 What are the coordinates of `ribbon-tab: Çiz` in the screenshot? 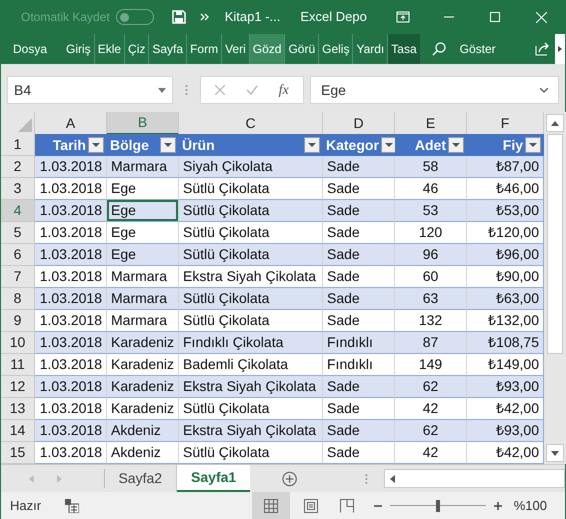 It's located at (136, 49).